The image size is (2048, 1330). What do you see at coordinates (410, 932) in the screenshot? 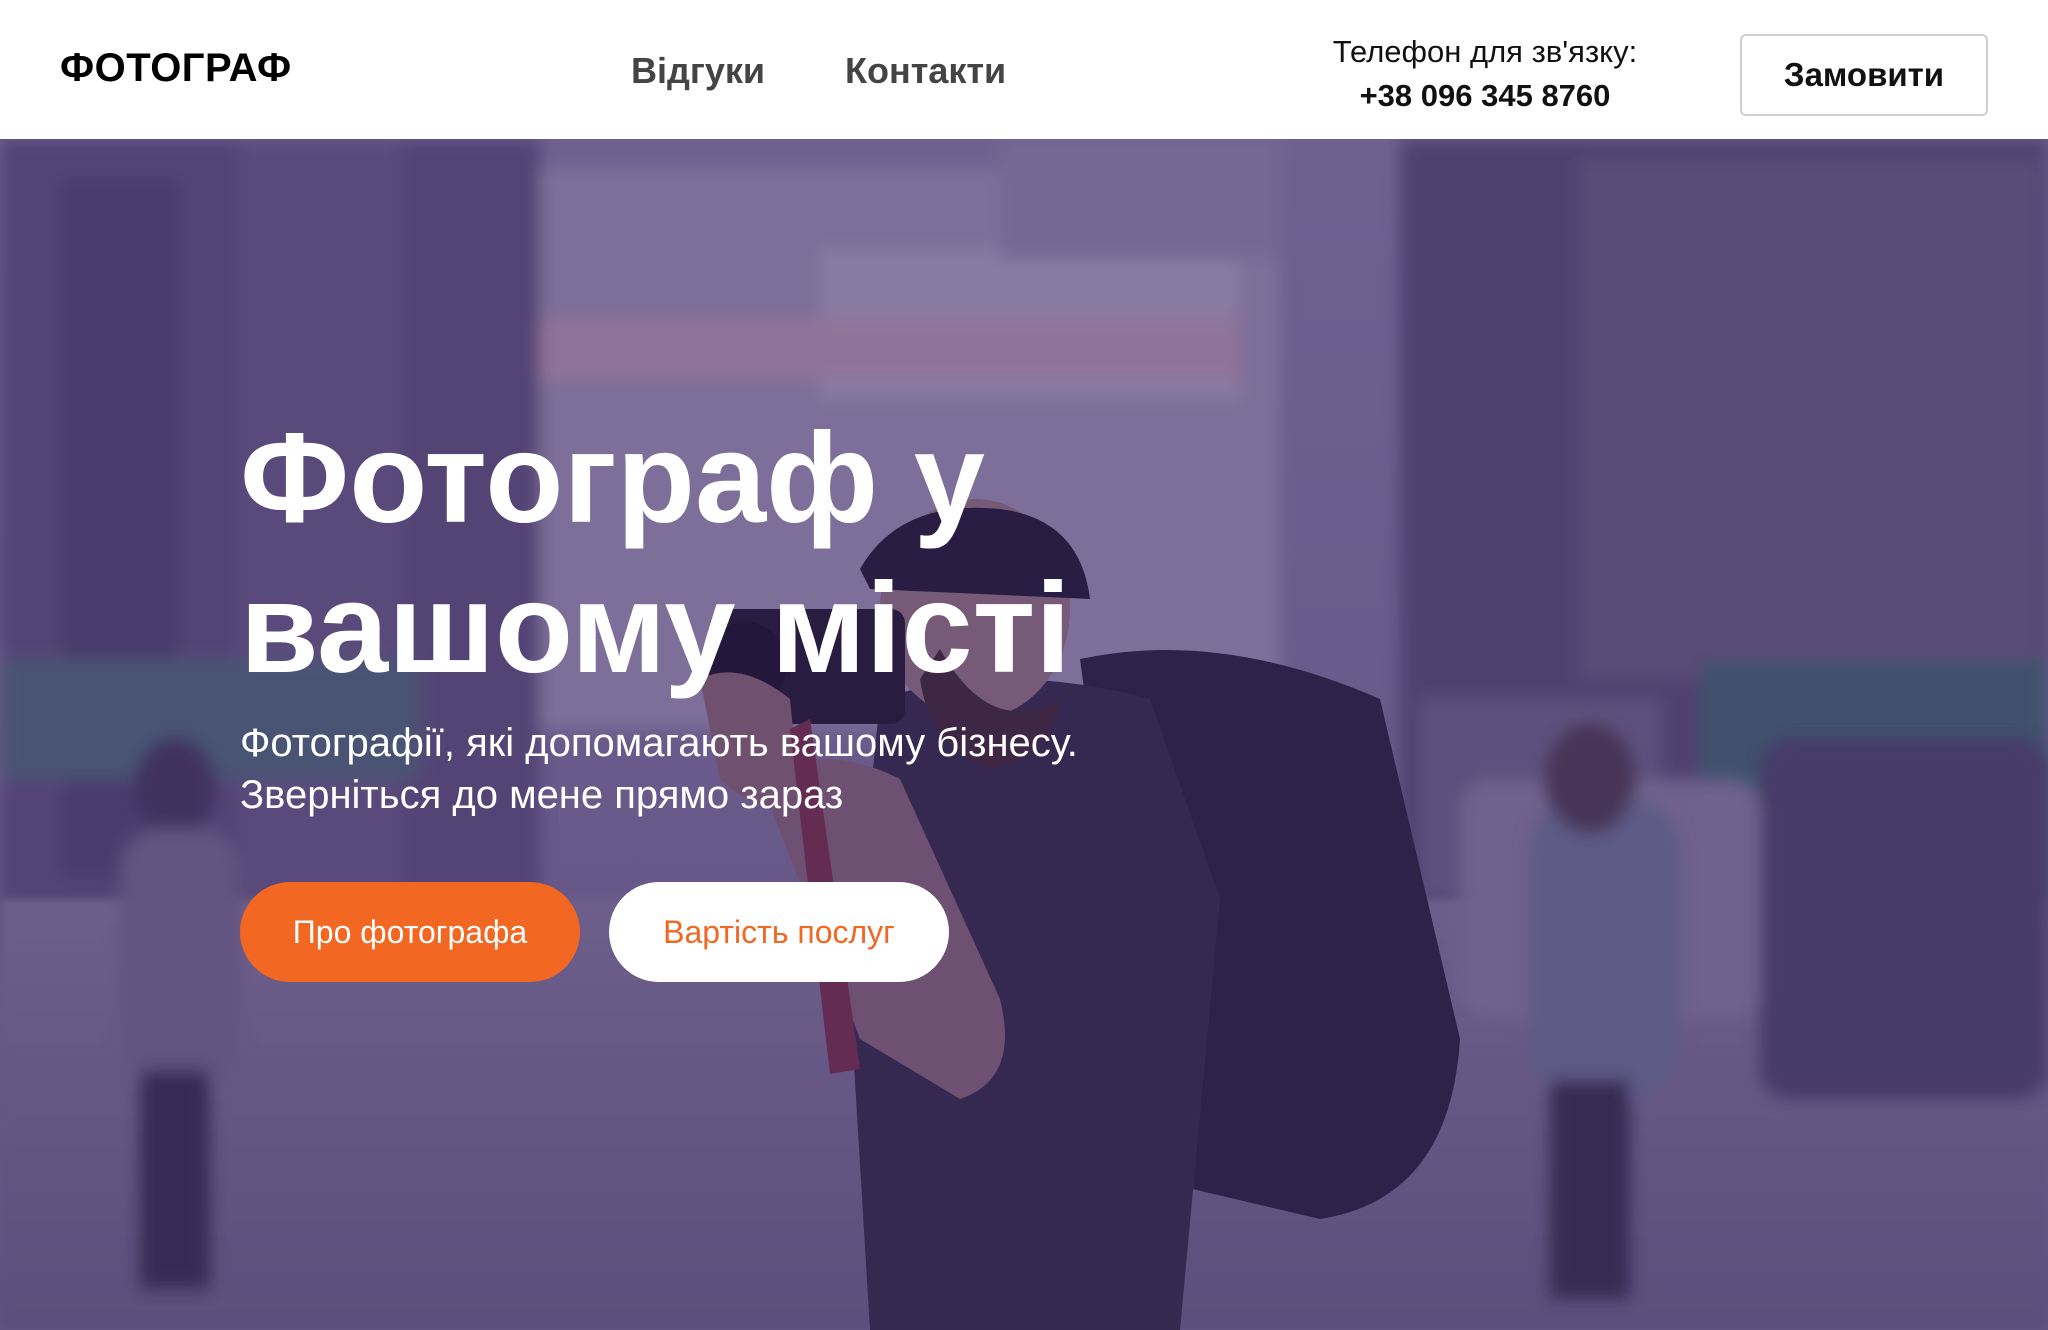
I see `about-photographer-button: Про фотографа` at bounding box center [410, 932].